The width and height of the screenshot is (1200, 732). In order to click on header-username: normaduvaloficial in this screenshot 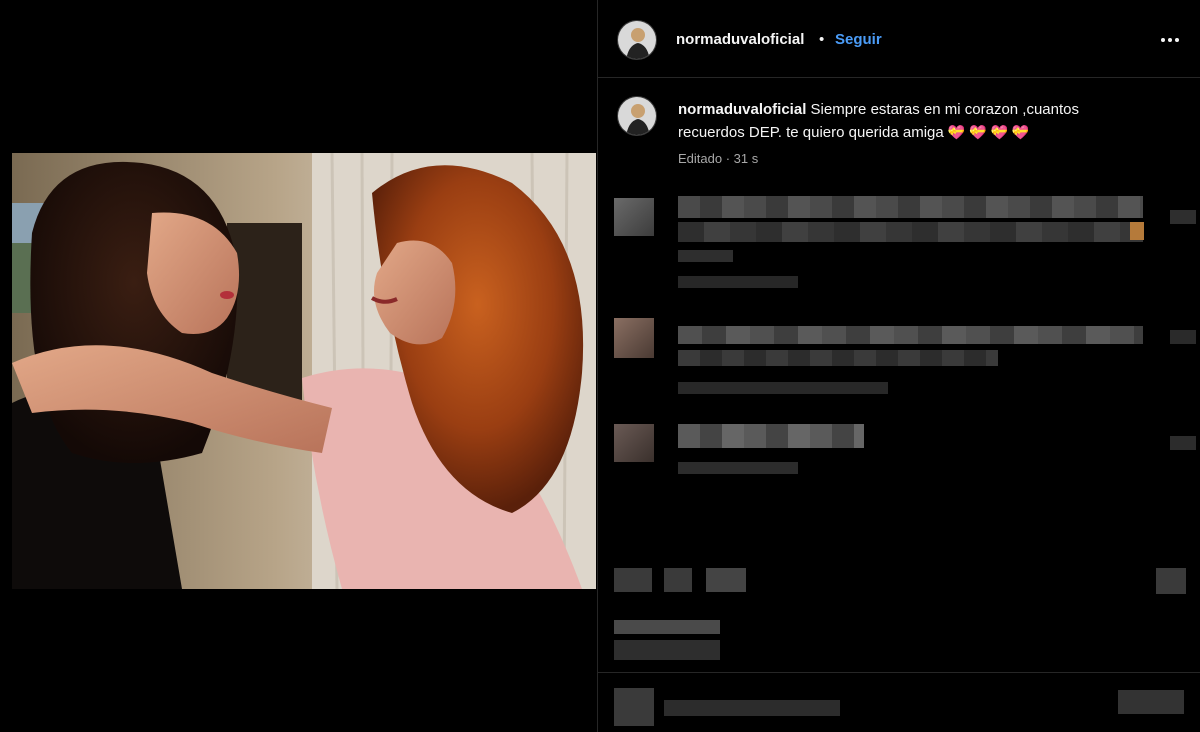, I will do `click(740, 39)`.